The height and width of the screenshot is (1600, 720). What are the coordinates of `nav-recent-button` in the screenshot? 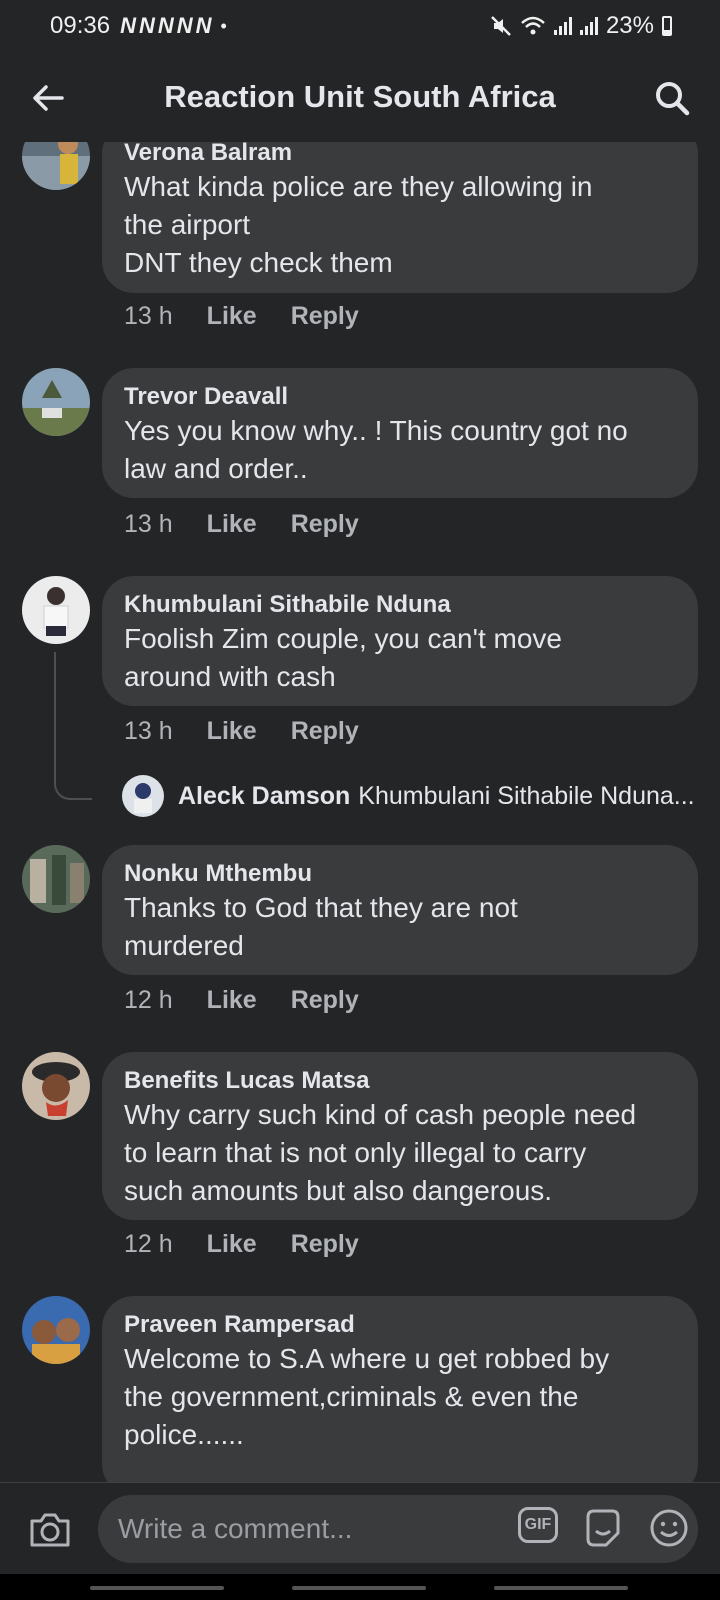 It's located at (157, 1588).